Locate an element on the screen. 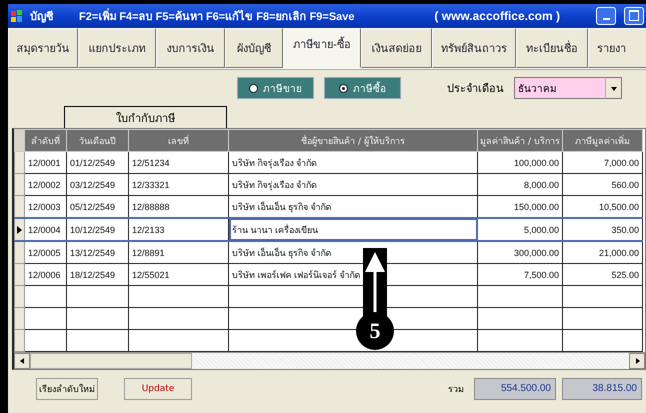  tab: รายงา is located at coordinates (617, 48).